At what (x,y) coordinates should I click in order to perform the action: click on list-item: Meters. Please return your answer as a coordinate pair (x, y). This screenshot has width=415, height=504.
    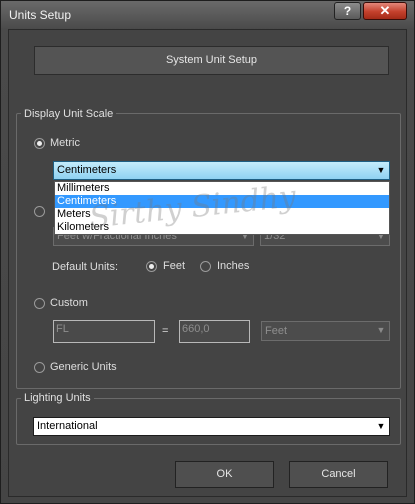
    Looking at the image, I should click on (222, 214).